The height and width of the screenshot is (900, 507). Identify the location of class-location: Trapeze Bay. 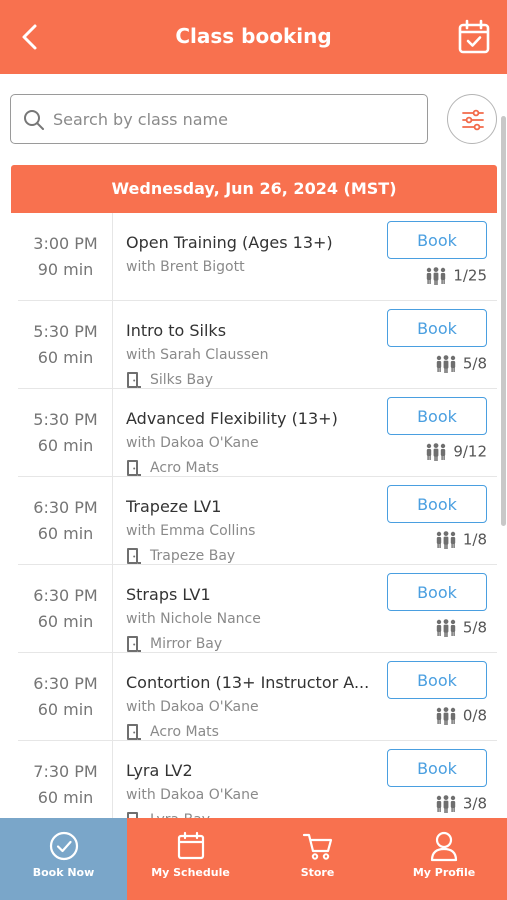
(180, 556).